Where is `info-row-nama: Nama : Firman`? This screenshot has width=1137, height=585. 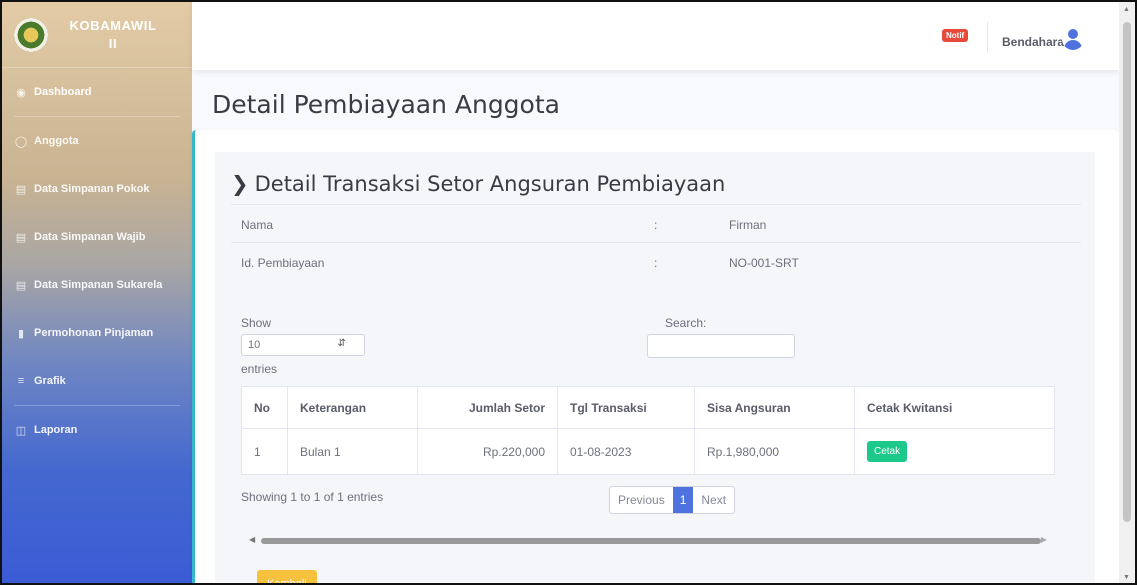 info-row-nama: Nama : Firman is located at coordinates (656, 224).